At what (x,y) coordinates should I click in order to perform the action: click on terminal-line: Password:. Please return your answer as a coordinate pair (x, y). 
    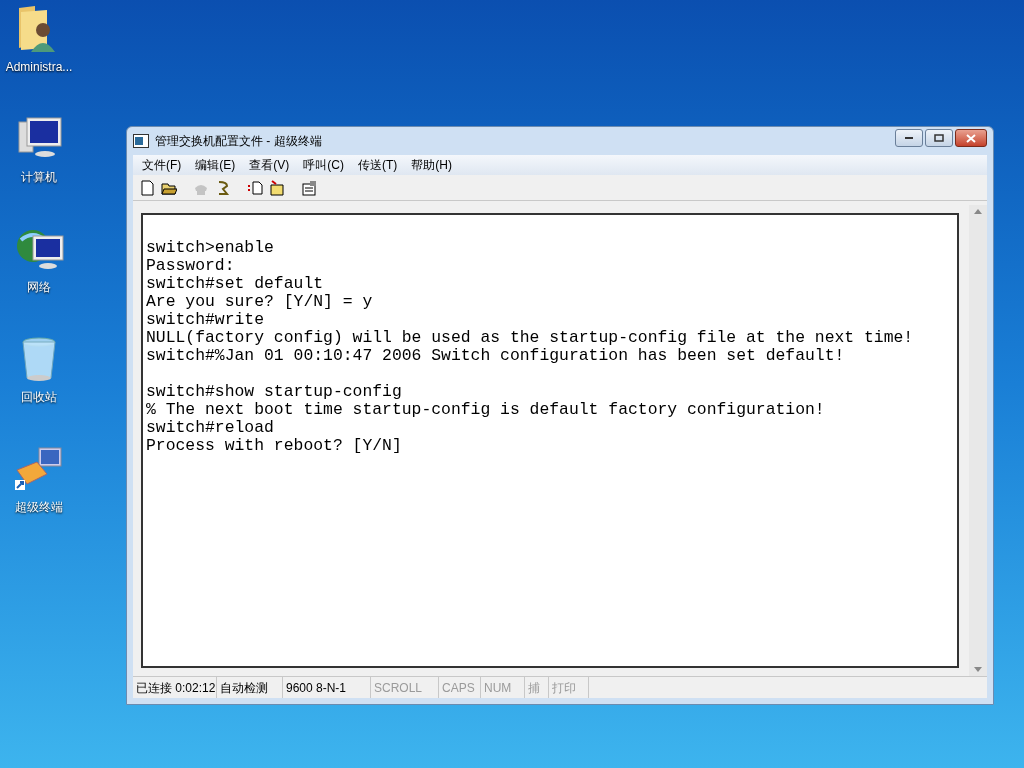
    Looking at the image, I should click on (191, 266).